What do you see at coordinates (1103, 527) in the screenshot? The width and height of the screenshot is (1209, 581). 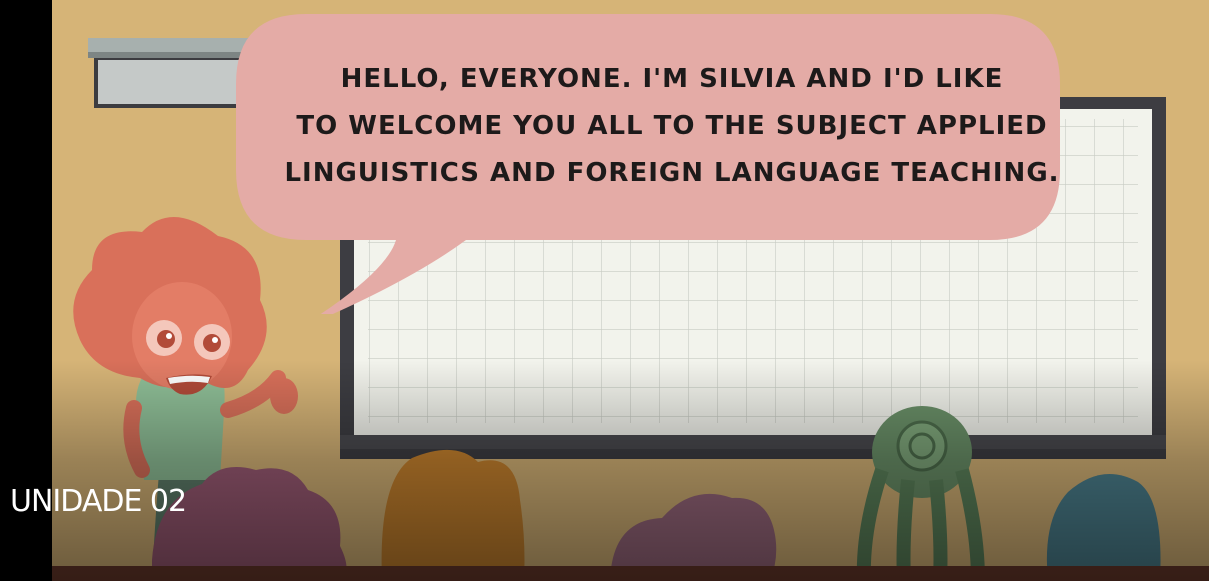 I see `student-teal-hair` at bounding box center [1103, 527].